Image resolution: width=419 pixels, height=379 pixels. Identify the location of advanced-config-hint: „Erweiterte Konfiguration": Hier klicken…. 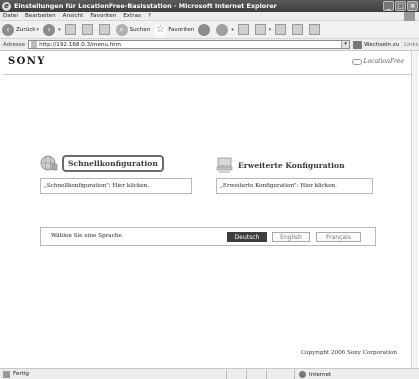
(294, 186).